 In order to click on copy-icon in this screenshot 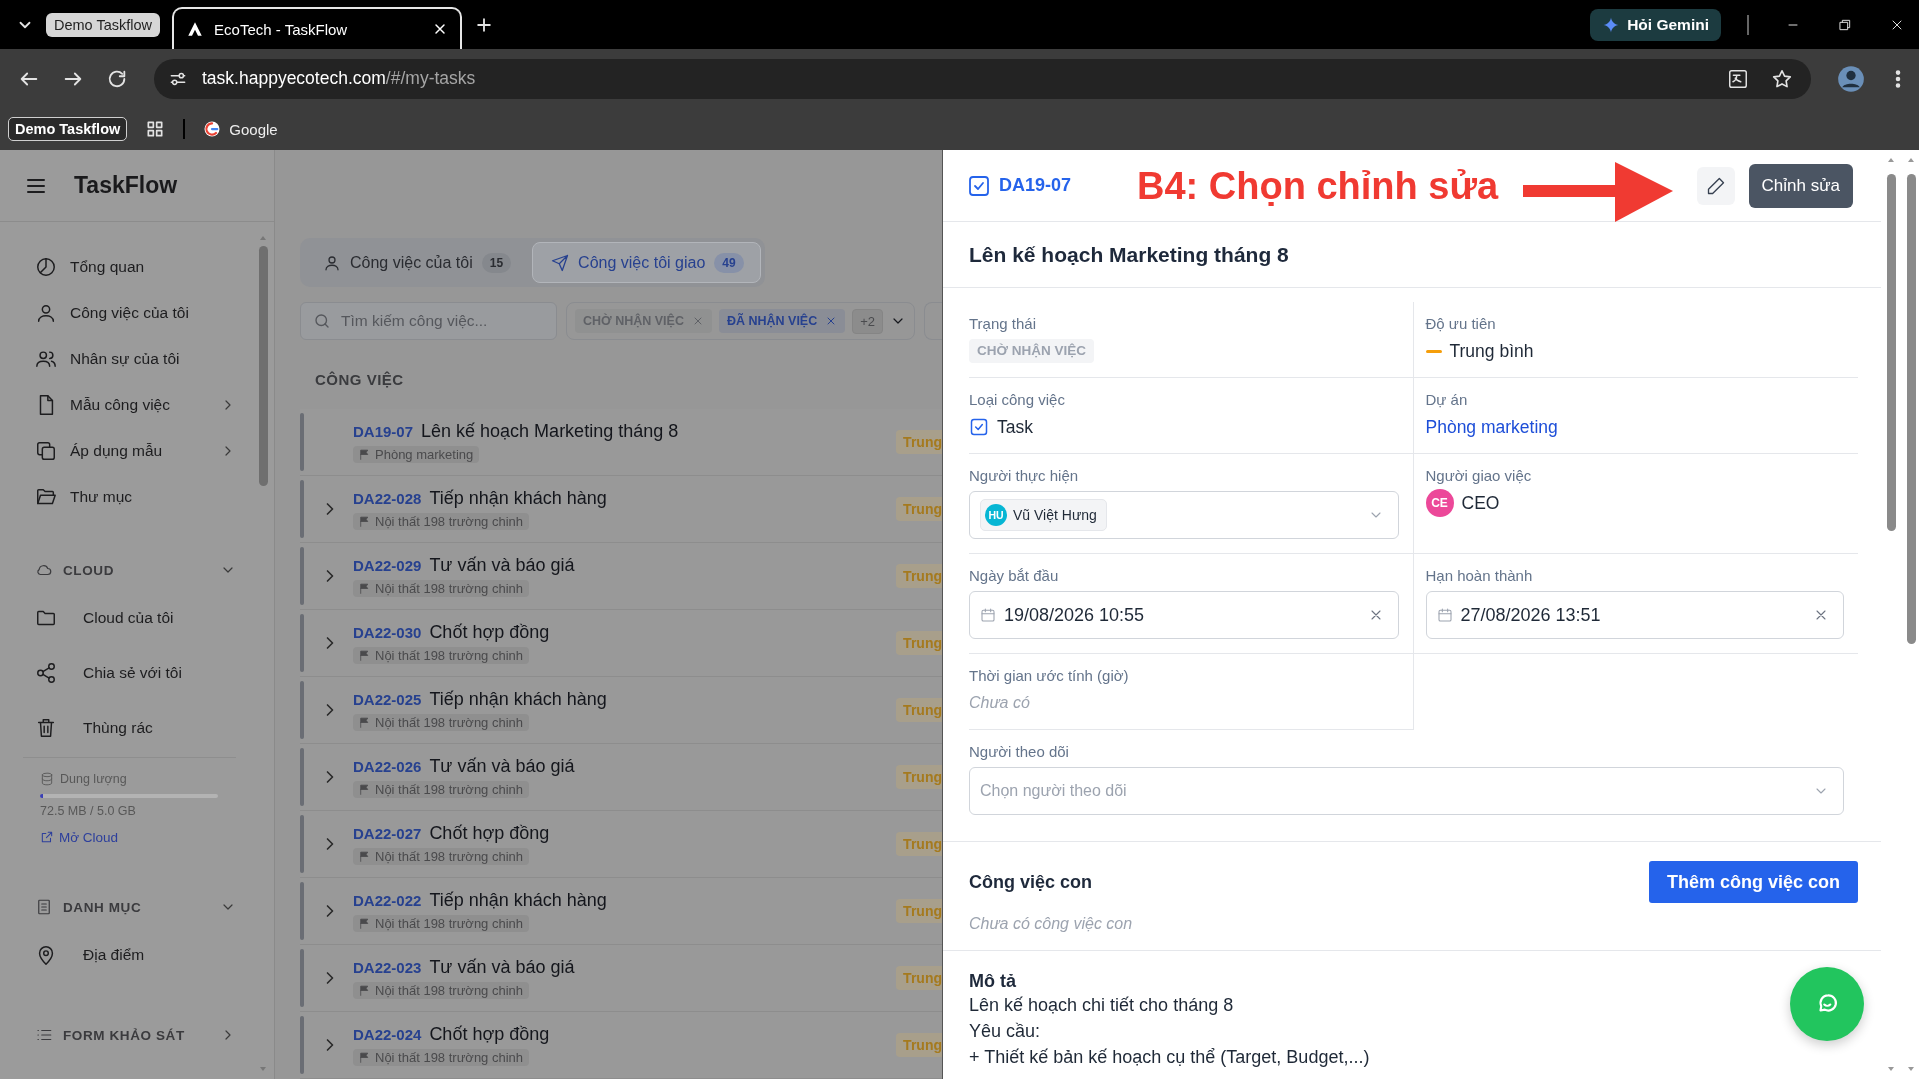, I will do `click(46, 451)`.